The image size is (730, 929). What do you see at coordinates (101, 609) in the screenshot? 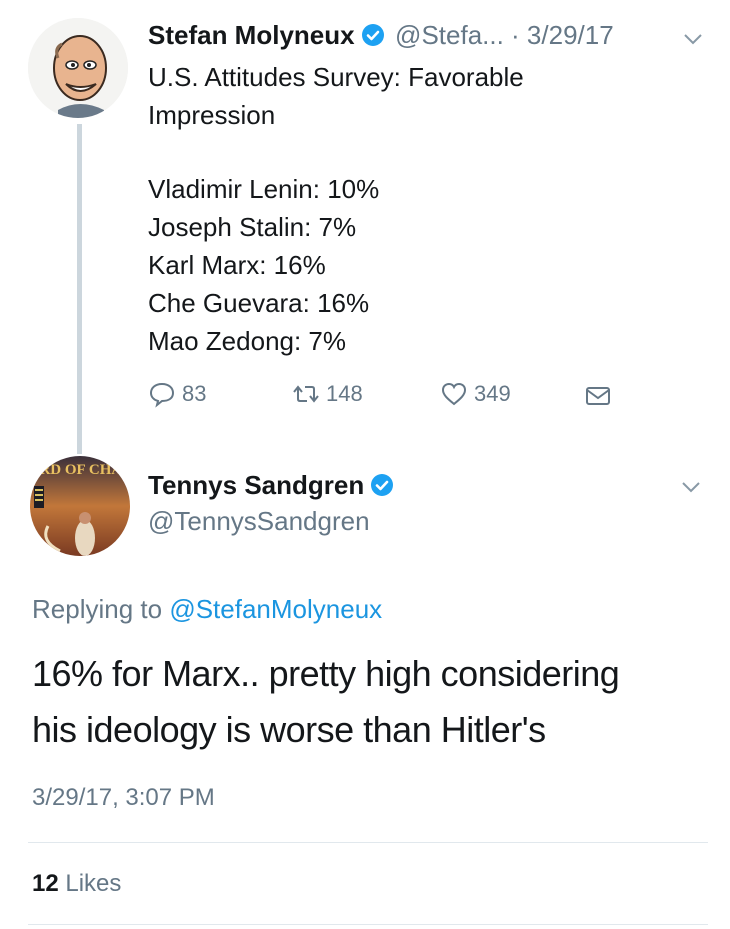
I see `replying-to-prefix: Replying to` at bounding box center [101, 609].